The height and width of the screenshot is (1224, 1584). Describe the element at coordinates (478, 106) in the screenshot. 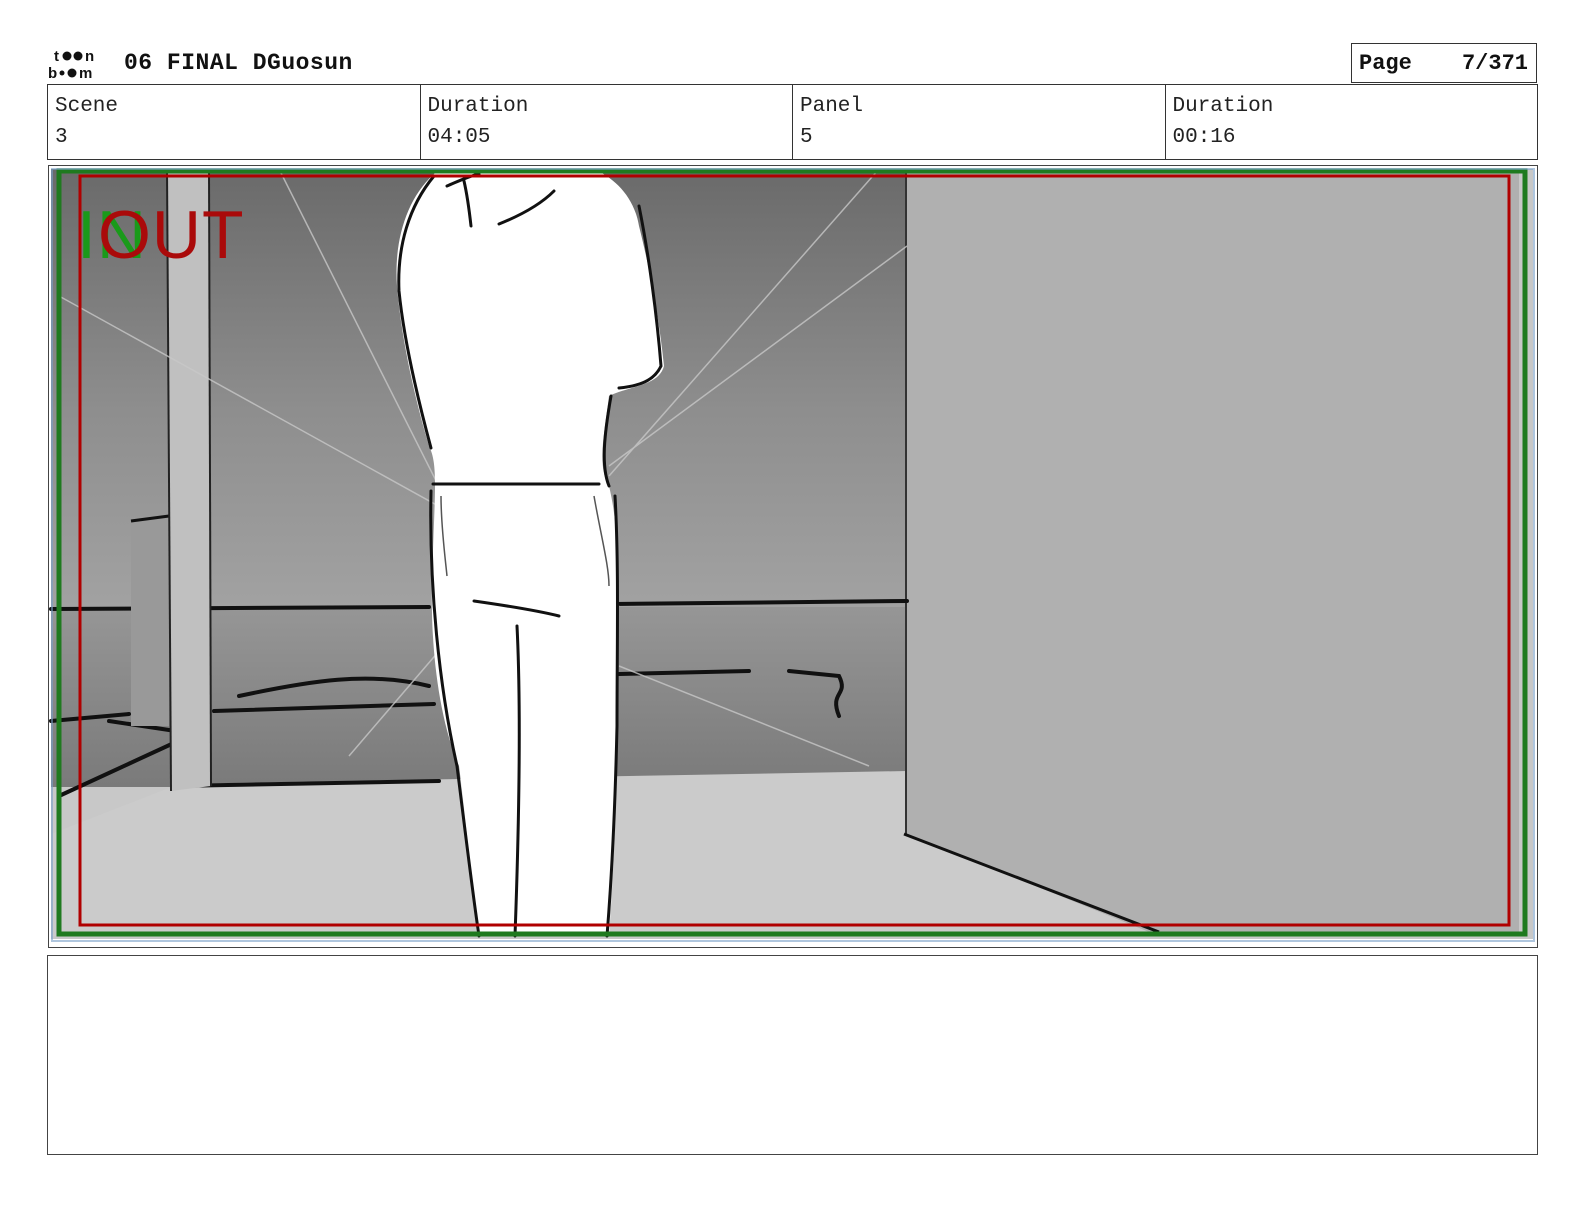

I see `scene-duration-label: Duration` at that location.